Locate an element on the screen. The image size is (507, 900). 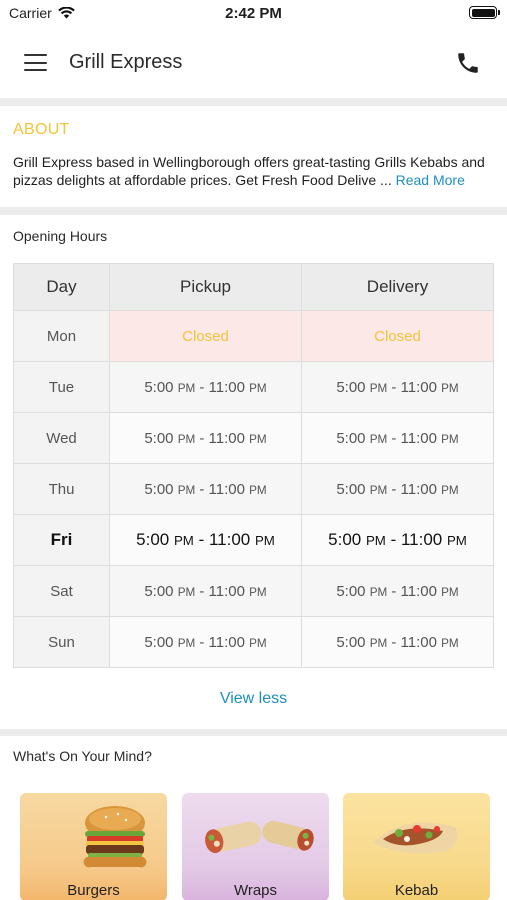
header-delivery: Delivery is located at coordinates (397, 287).